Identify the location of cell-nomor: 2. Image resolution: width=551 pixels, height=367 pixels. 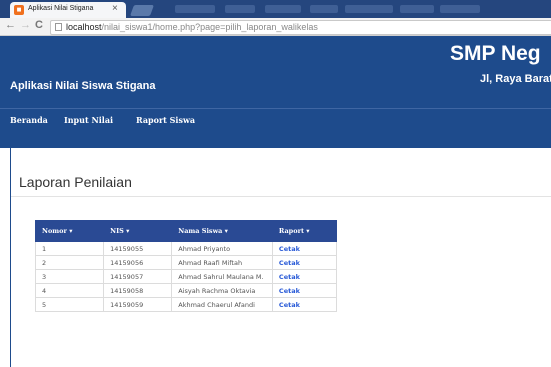
(69, 262).